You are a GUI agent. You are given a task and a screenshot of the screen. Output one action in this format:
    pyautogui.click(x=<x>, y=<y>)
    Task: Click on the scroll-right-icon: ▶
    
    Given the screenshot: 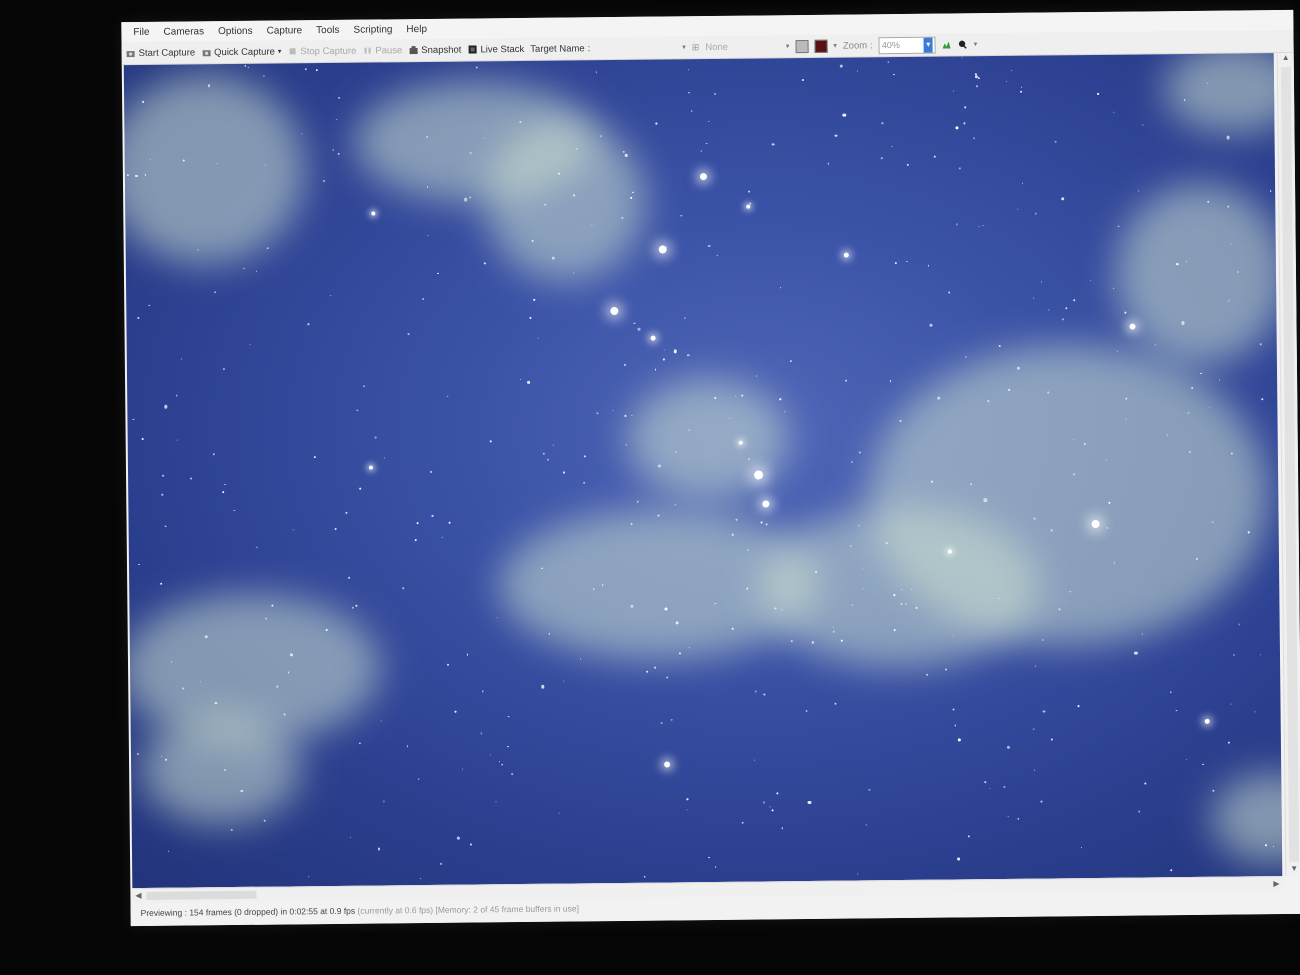 What is the action you would take?
    pyautogui.click(x=1276, y=884)
    